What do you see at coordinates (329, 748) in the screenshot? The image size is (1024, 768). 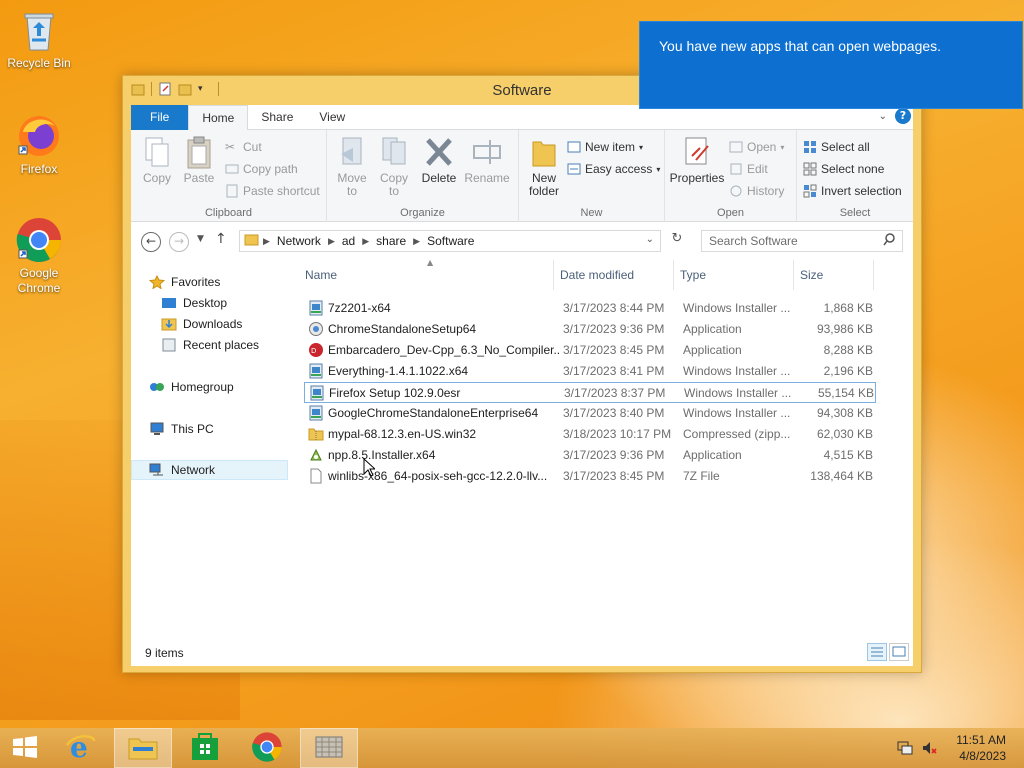 I see `taskbar-app-window` at bounding box center [329, 748].